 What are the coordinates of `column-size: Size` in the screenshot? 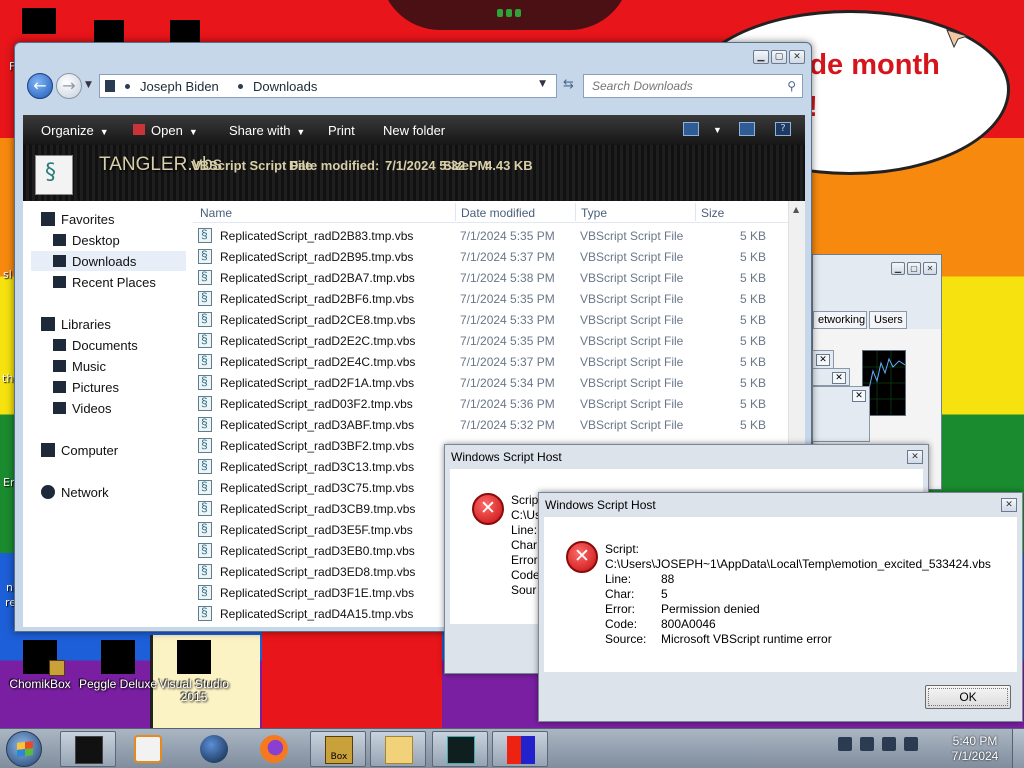 It's located at (712, 213).